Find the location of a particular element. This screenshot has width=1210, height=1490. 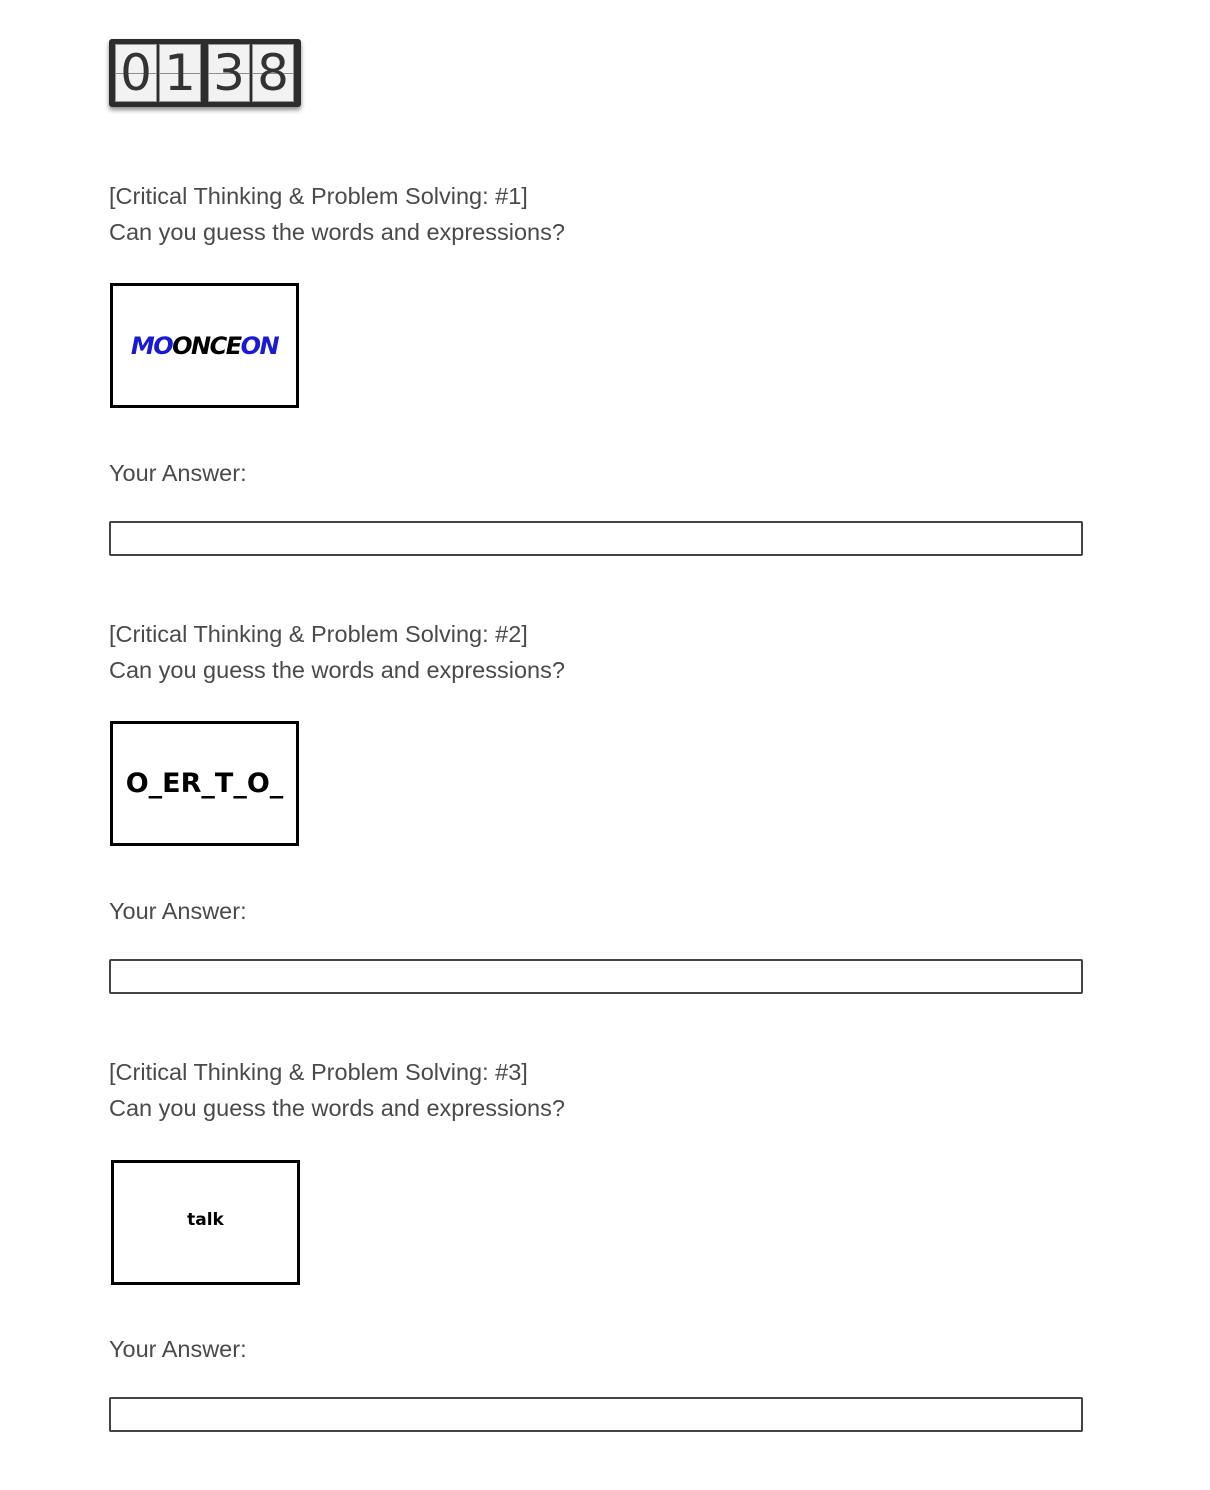

timer-seconds: 3 8 is located at coordinates (251, 73).